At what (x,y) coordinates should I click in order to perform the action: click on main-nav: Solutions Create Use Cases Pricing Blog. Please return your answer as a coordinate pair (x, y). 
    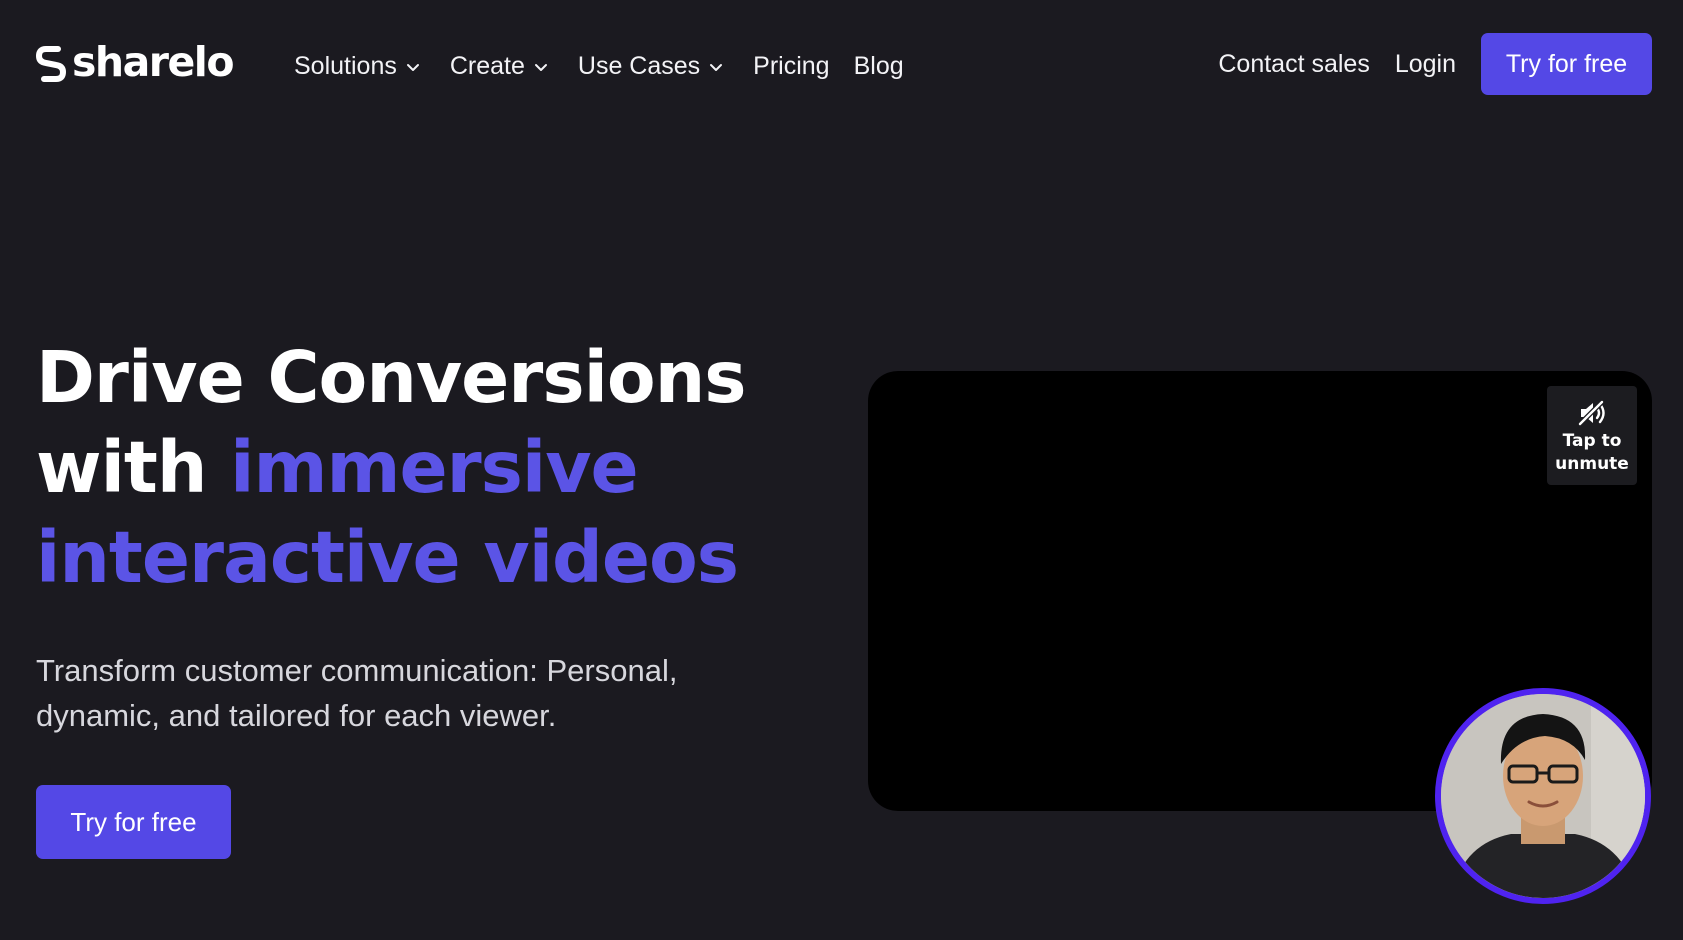
    Looking at the image, I should click on (611, 66).